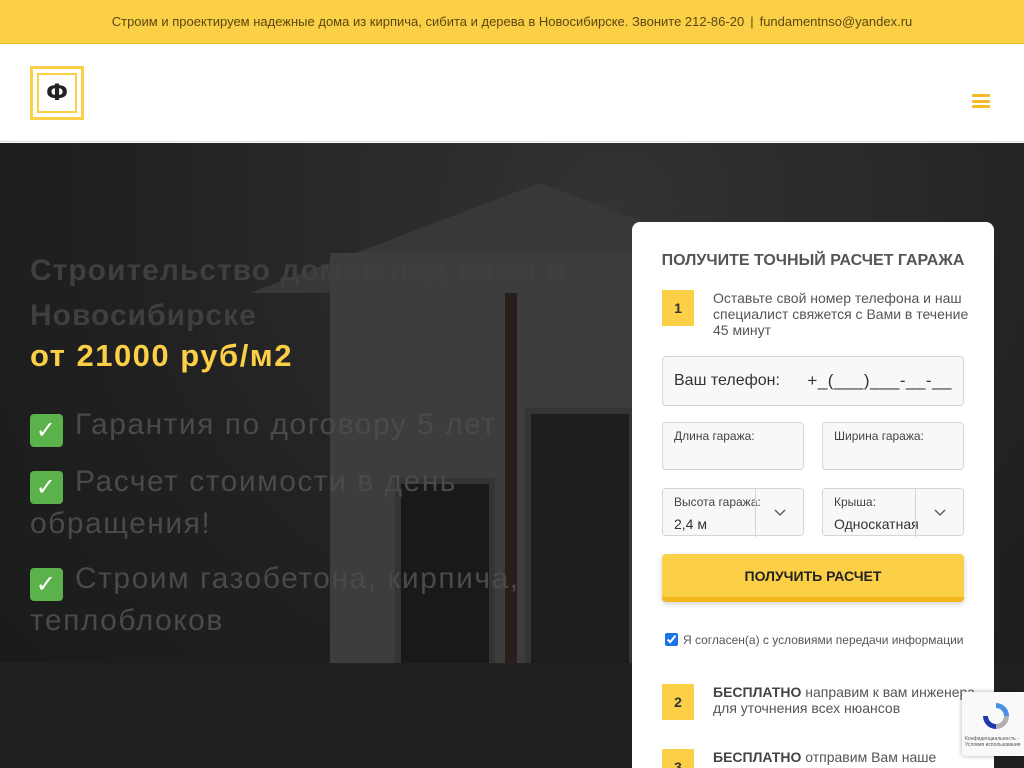  What do you see at coordinates (512, 93) in the screenshot?
I see `site-header: Ф` at bounding box center [512, 93].